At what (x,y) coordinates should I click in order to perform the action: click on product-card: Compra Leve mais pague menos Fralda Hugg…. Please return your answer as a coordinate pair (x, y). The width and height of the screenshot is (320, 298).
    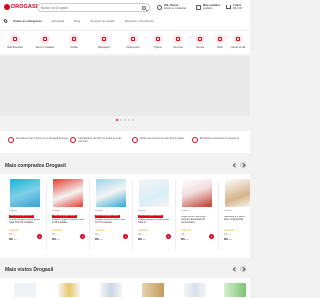
    Looking at the image, I should click on (68, 215).